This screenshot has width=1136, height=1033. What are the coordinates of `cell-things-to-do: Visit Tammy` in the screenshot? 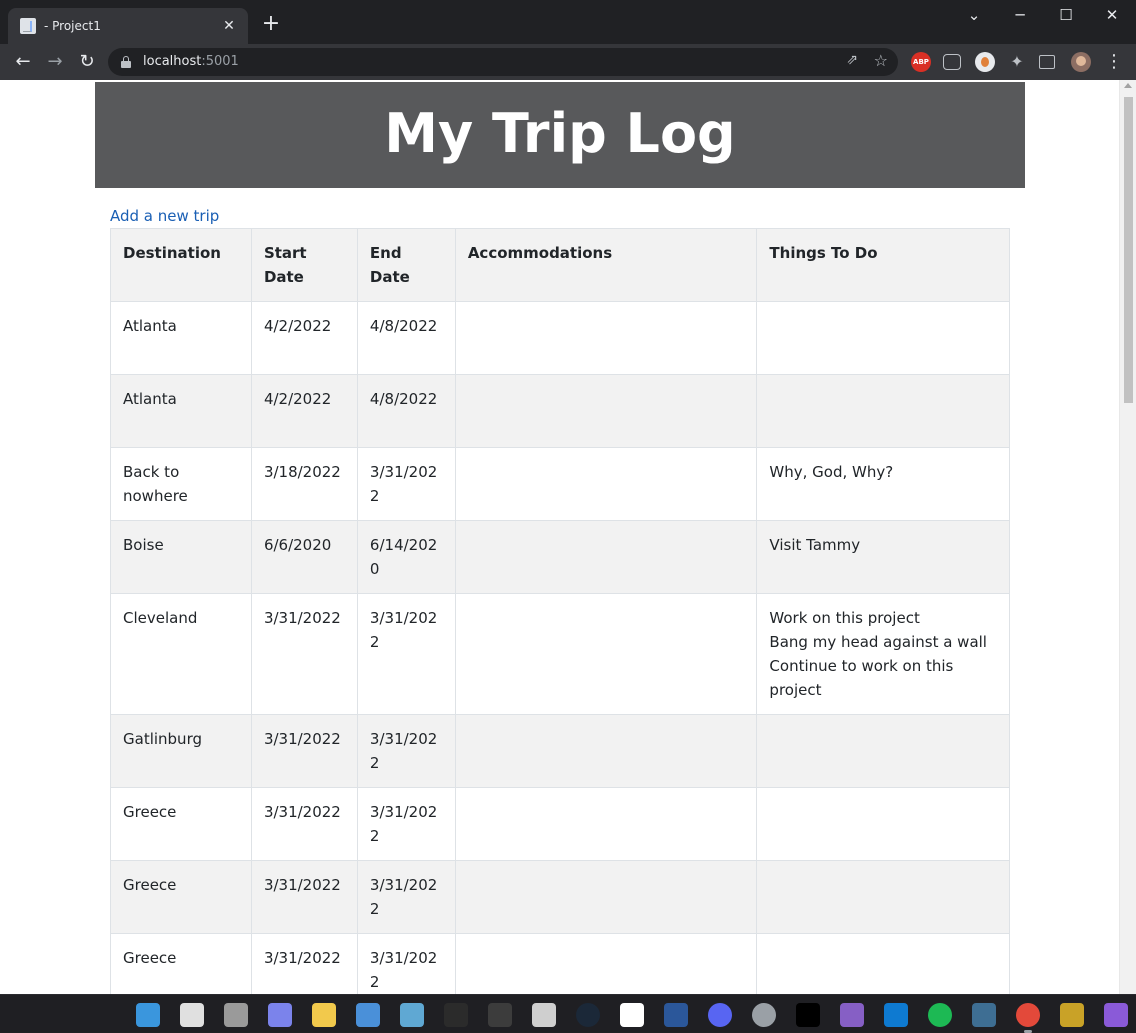 It's located at (883, 557).